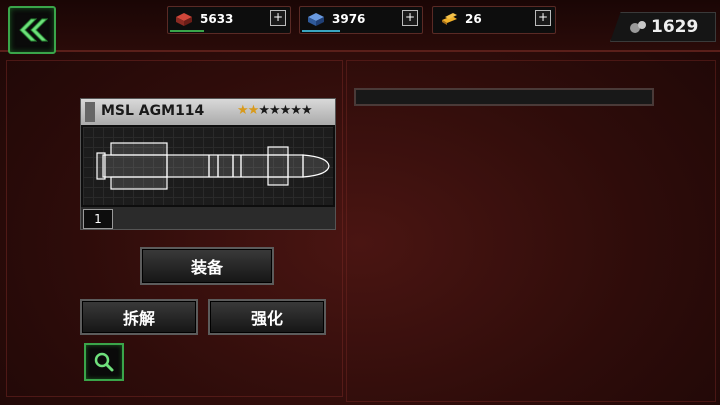 This screenshot has width=720, height=405. I want to click on steel-resource: 5633 +, so click(229, 20).